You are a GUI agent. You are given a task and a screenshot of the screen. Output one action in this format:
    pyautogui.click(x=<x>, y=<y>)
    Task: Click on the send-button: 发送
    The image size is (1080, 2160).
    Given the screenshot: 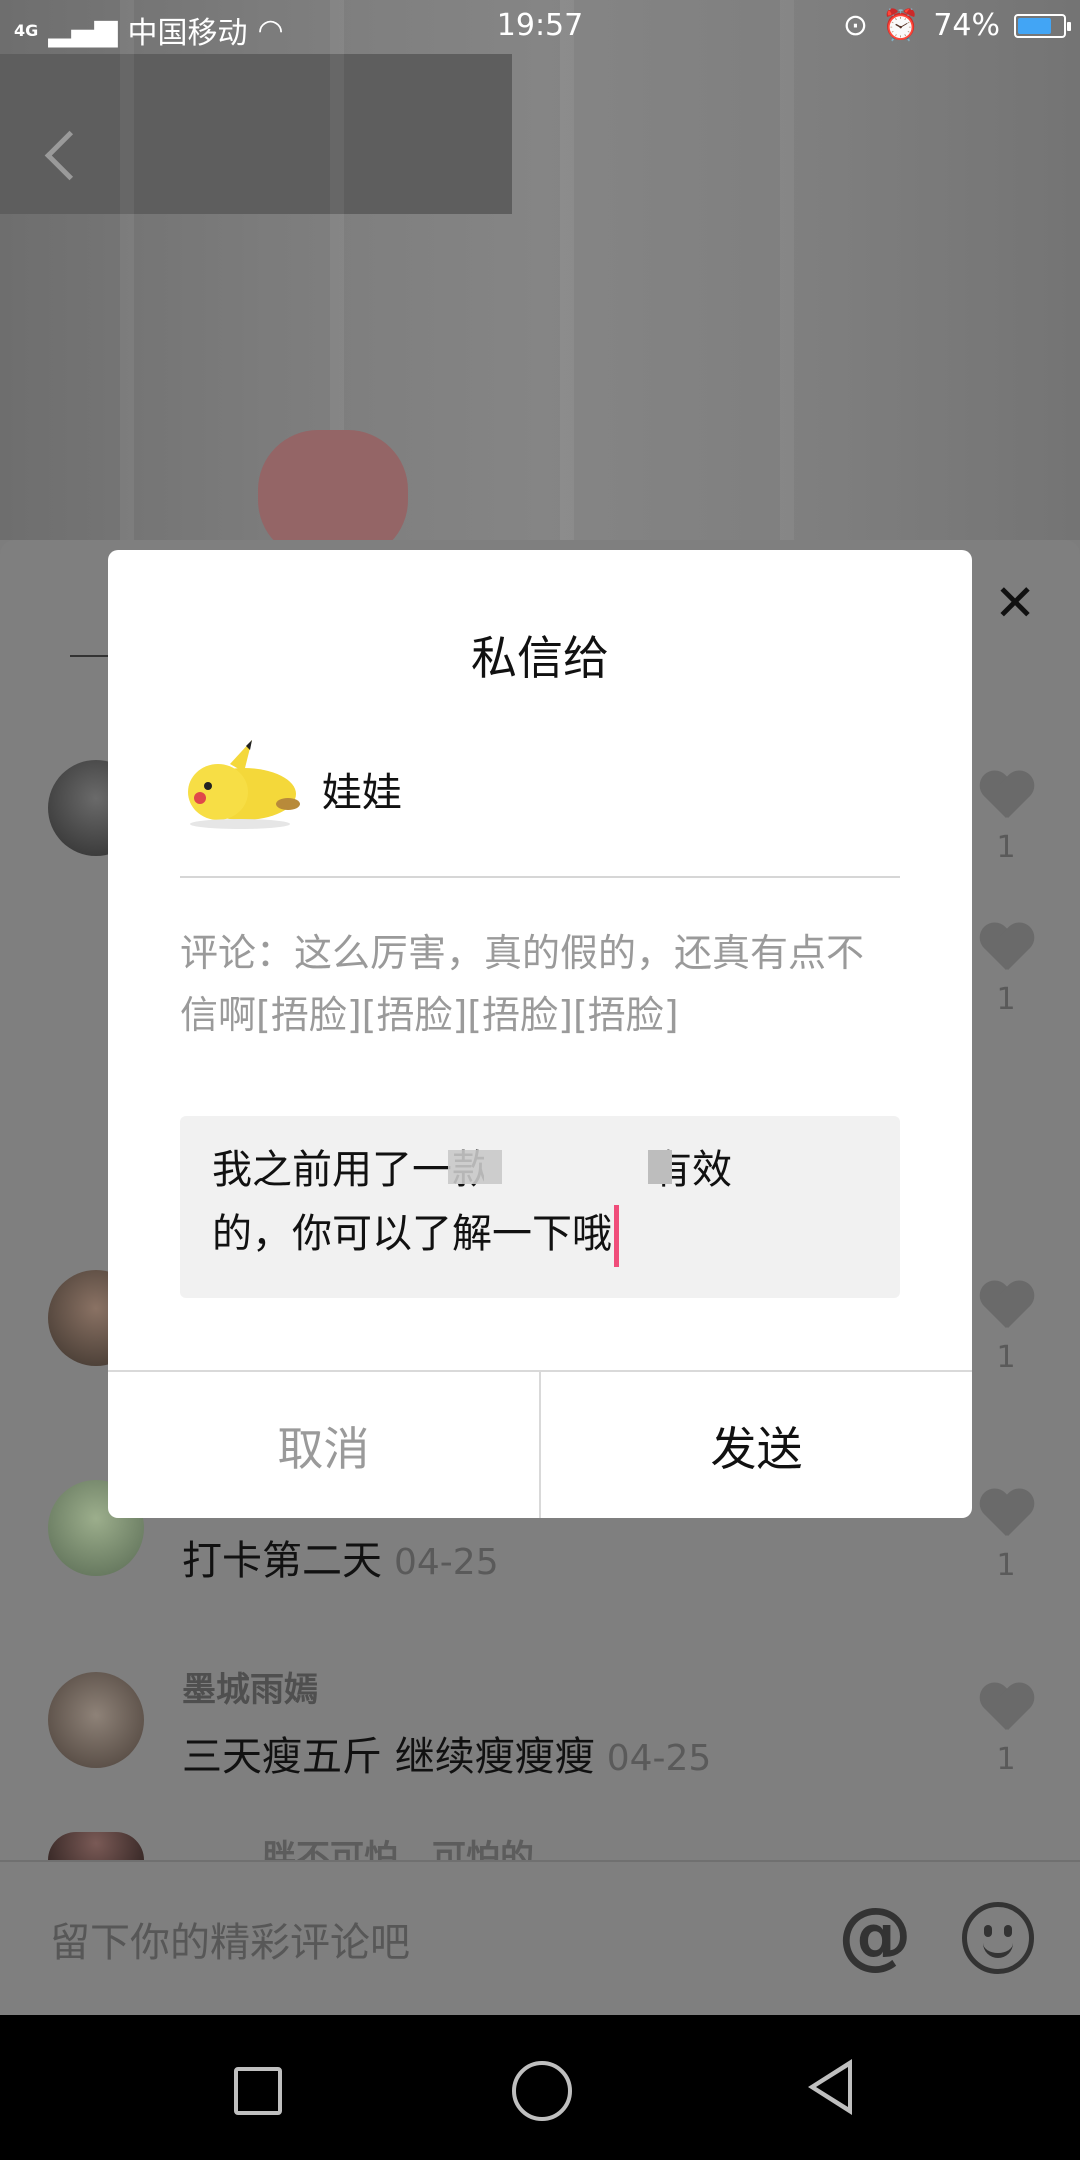 What is the action you would take?
    pyautogui.click(x=756, y=1445)
    